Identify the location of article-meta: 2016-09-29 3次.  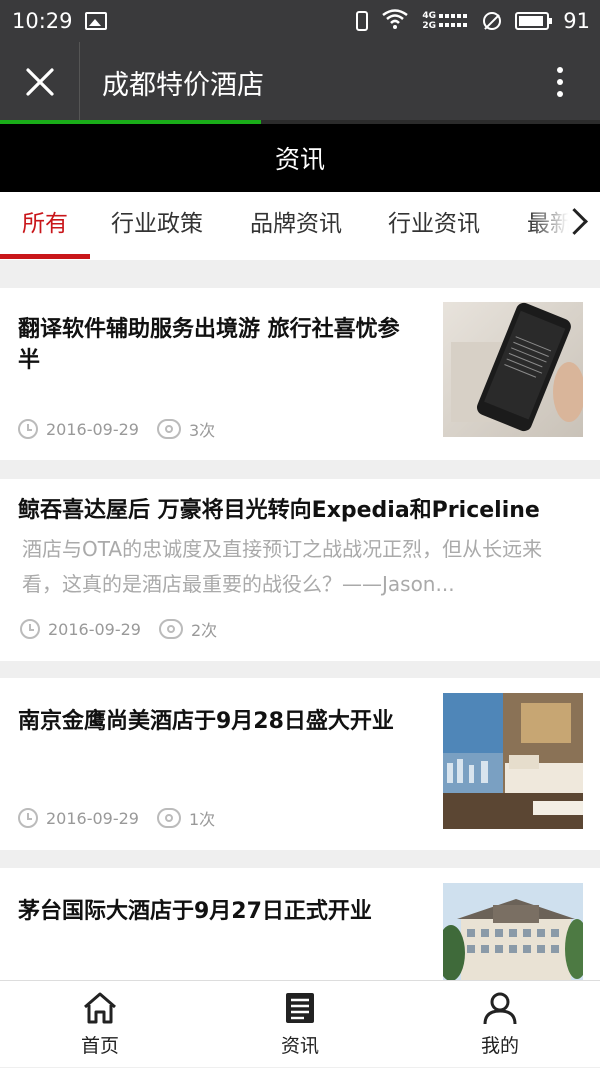
(116, 429).